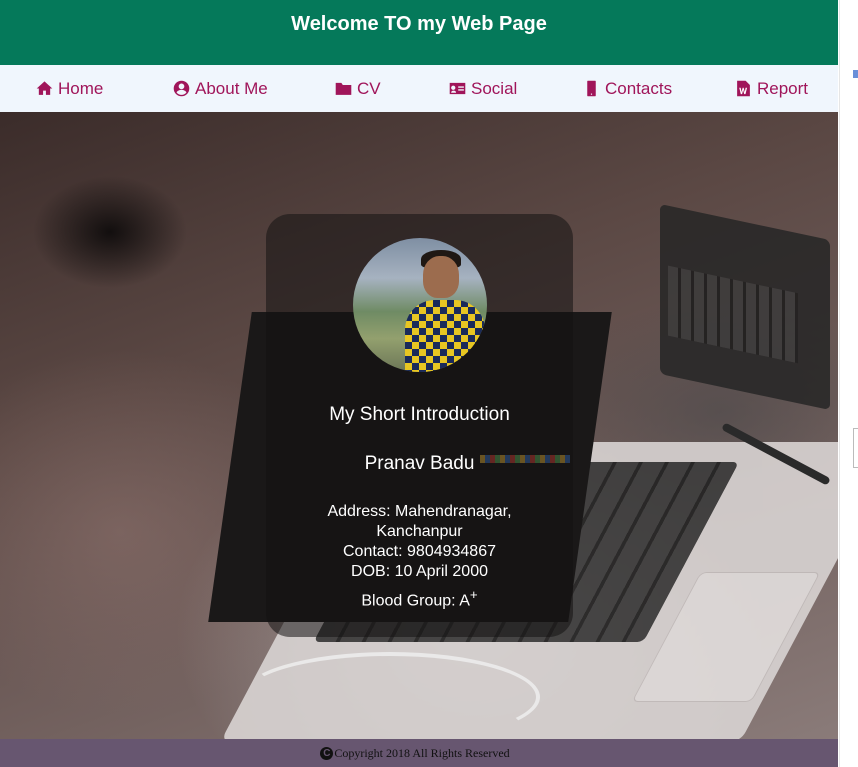  Describe the element at coordinates (591, 88) in the screenshot. I see `mobile-phone-icon` at that location.